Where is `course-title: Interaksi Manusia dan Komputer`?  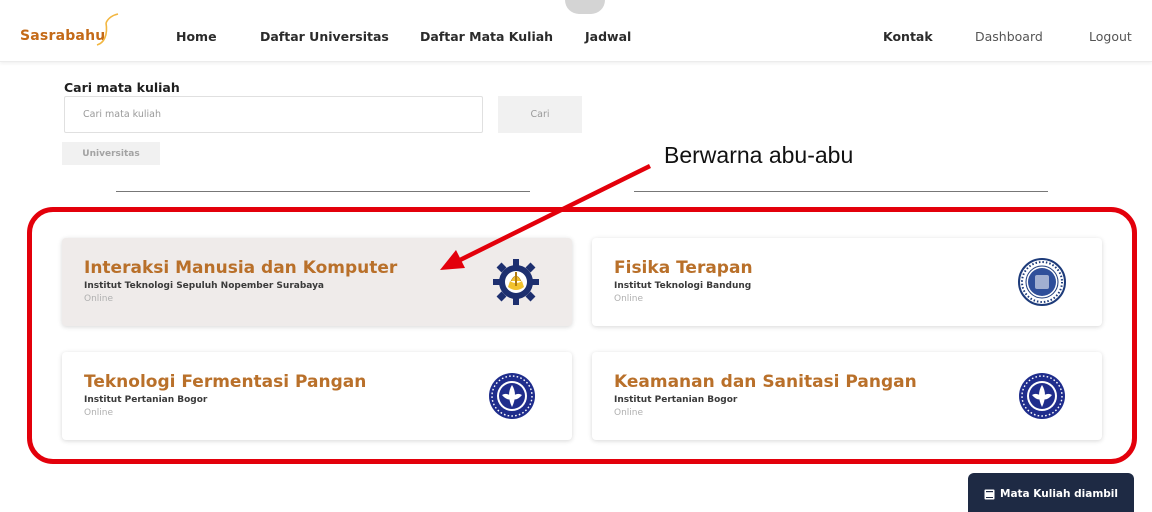
course-title: Interaksi Manusia dan Komputer is located at coordinates (241, 268).